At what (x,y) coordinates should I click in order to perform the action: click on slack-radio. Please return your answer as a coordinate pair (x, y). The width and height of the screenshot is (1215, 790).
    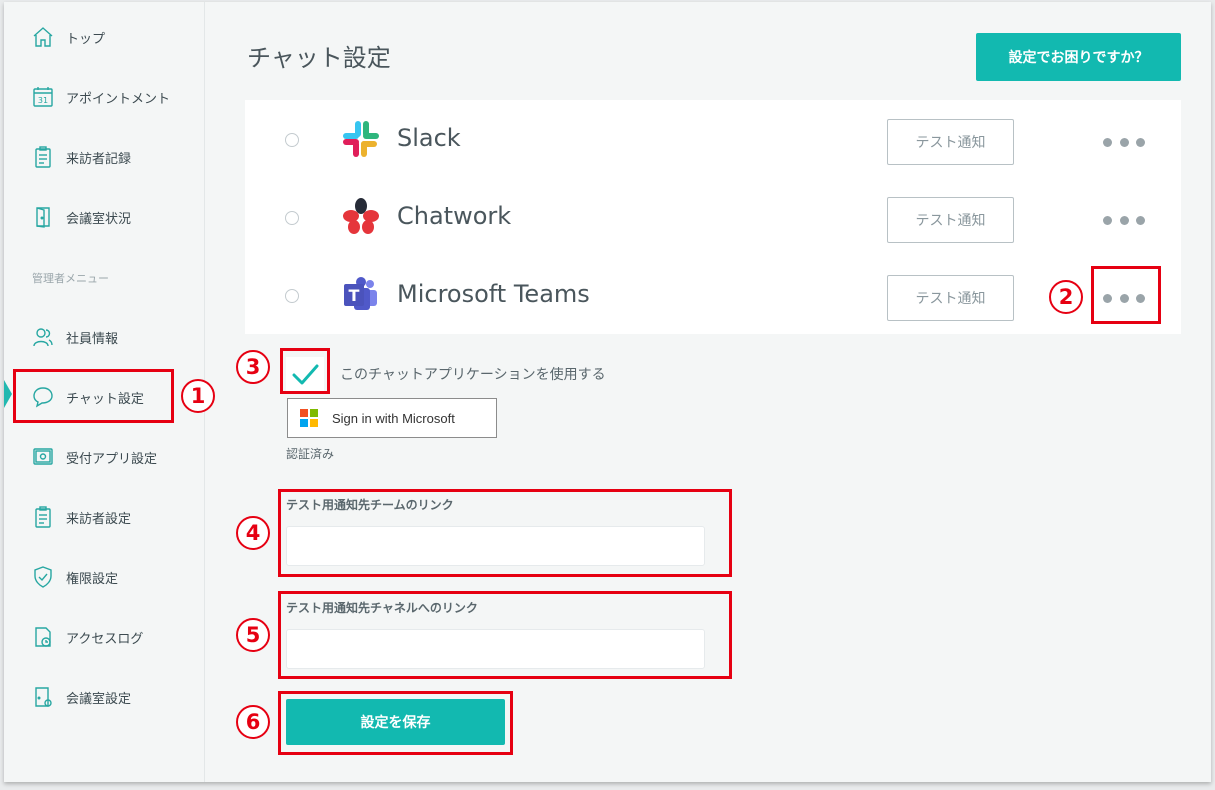
    Looking at the image, I should click on (292, 140).